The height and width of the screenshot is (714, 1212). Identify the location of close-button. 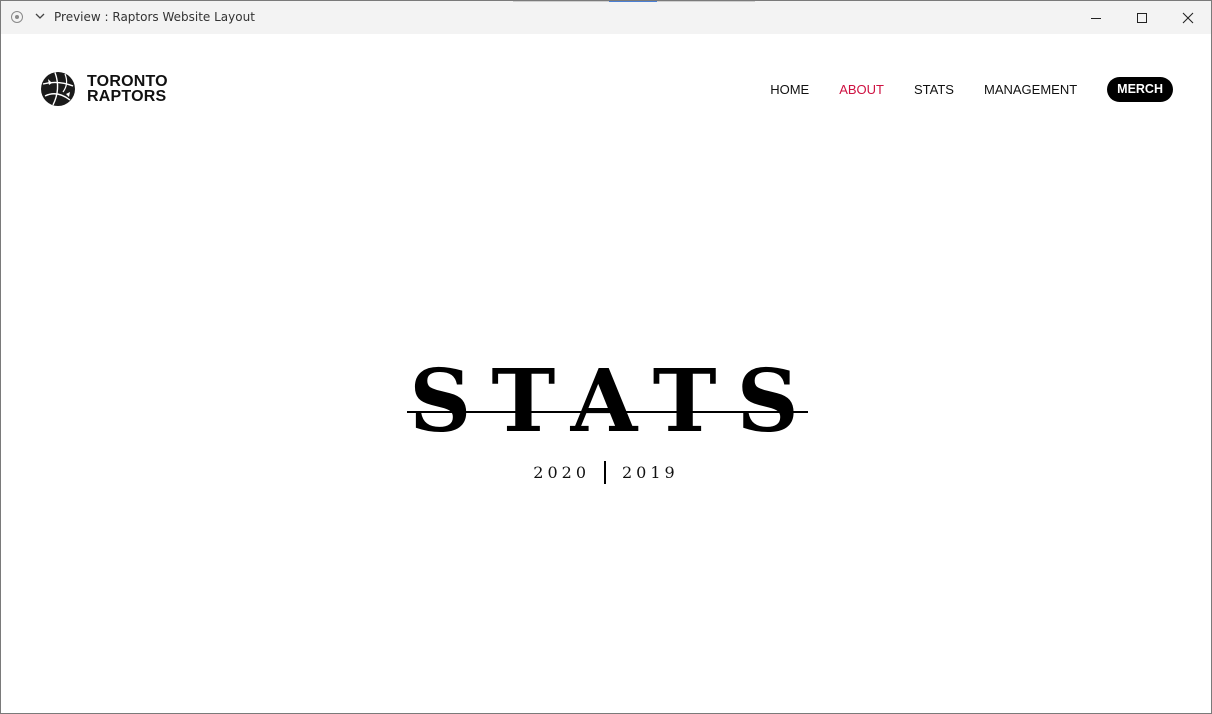
(1188, 17).